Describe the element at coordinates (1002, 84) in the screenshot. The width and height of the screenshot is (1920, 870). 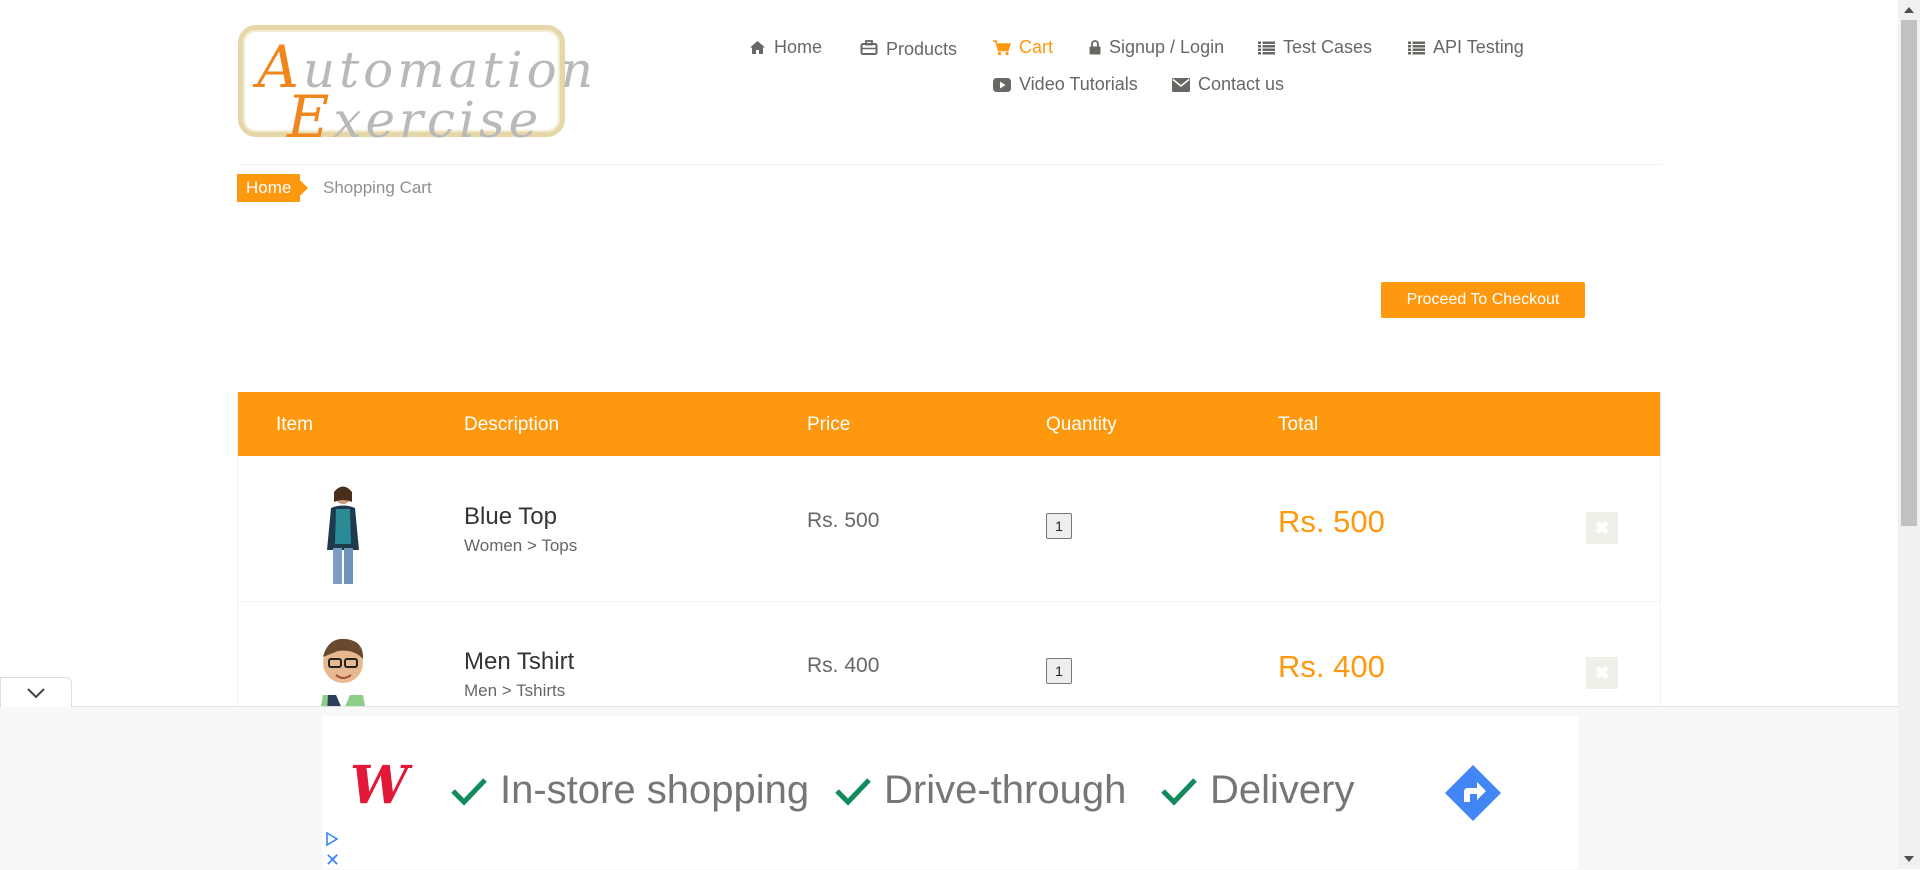
I see `youtube-play-icon` at that location.